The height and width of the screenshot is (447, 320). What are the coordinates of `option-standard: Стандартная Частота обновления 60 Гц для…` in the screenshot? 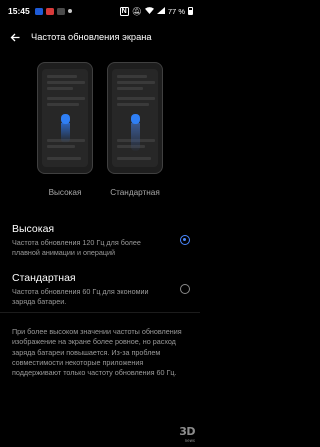 It's located at (101, 289).